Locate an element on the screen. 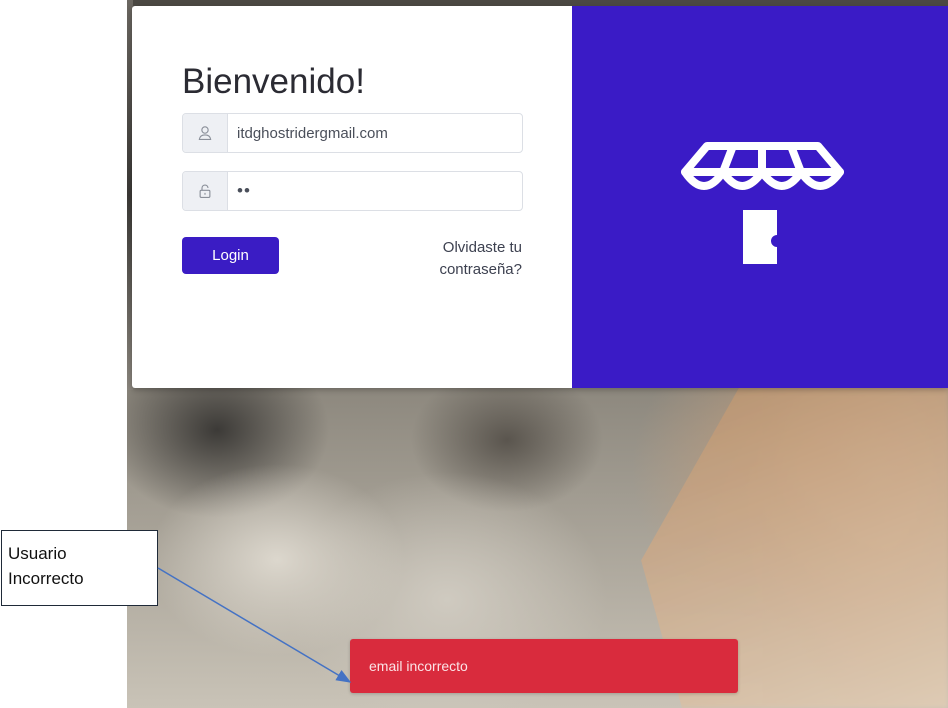 The image size is (948, 708). lock-icon is located at coordinates (205, 191).